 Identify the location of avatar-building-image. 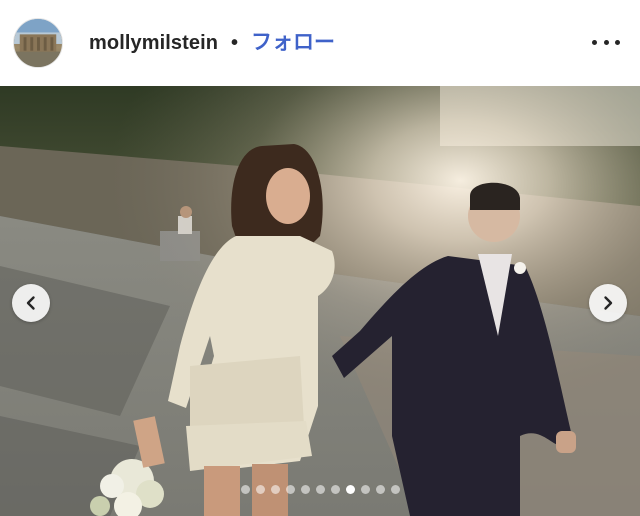
(38, 43).